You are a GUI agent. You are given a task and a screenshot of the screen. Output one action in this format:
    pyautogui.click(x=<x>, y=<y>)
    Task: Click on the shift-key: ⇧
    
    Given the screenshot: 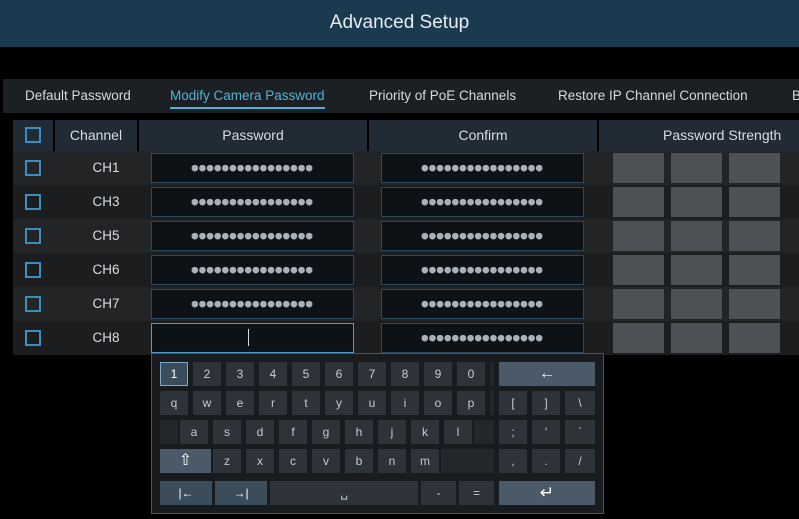 What is the action you would take?
    pyautogui.click(x=185, y=461)
    